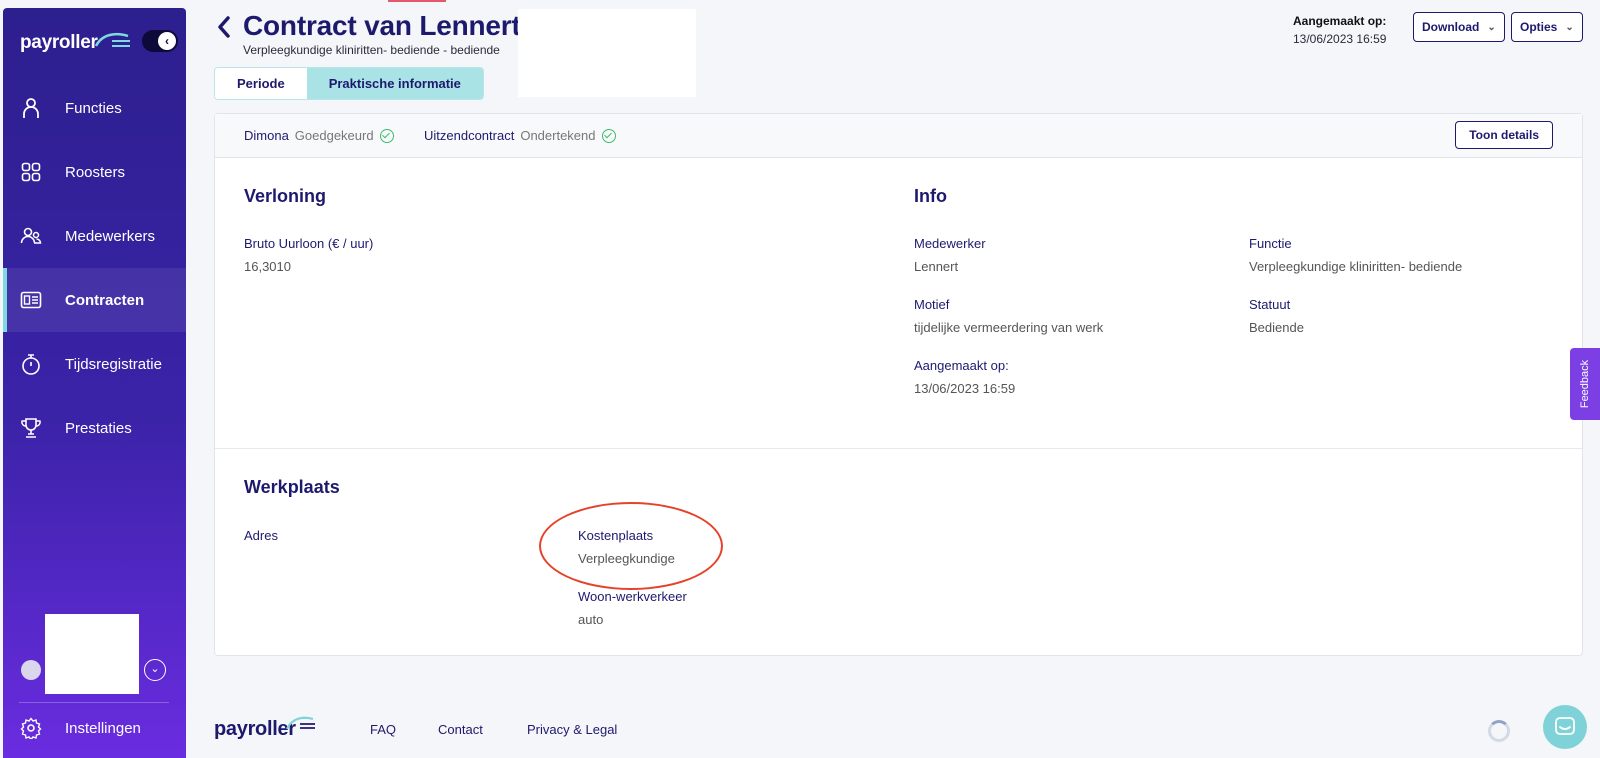  What do you see at coordinates (417, 1) in the screenshot?
I see `top-accent-line` at bounding box center [417, 1].